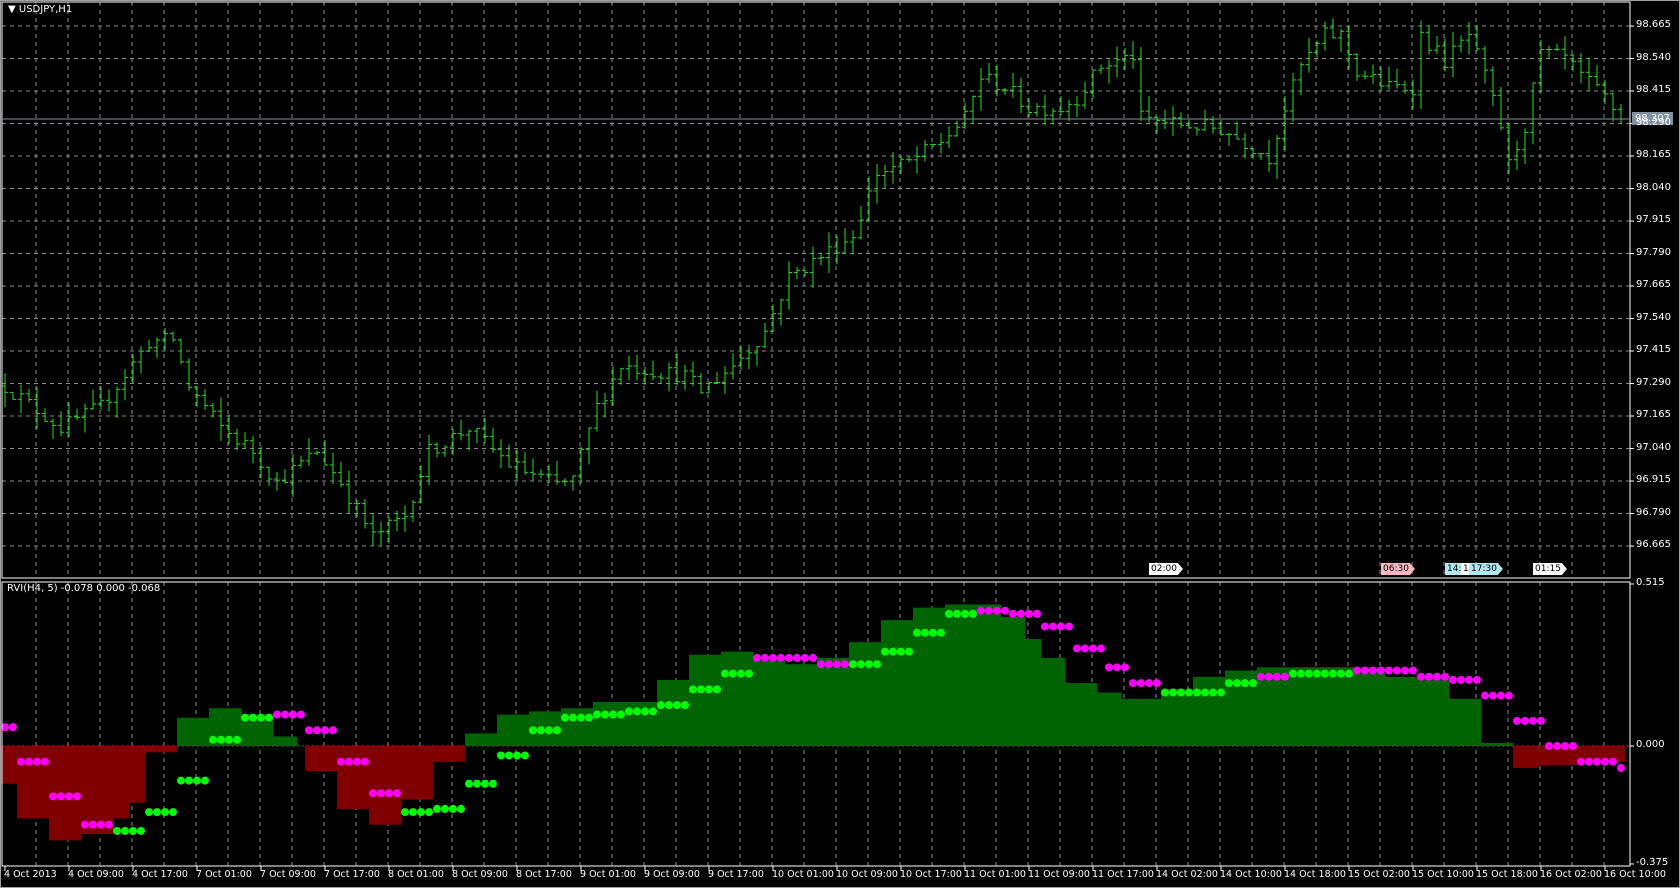 This screenshot has height=888, width=1680. I want to click on chart-title: ▼ USDJPY,H1, so click(40, 9).